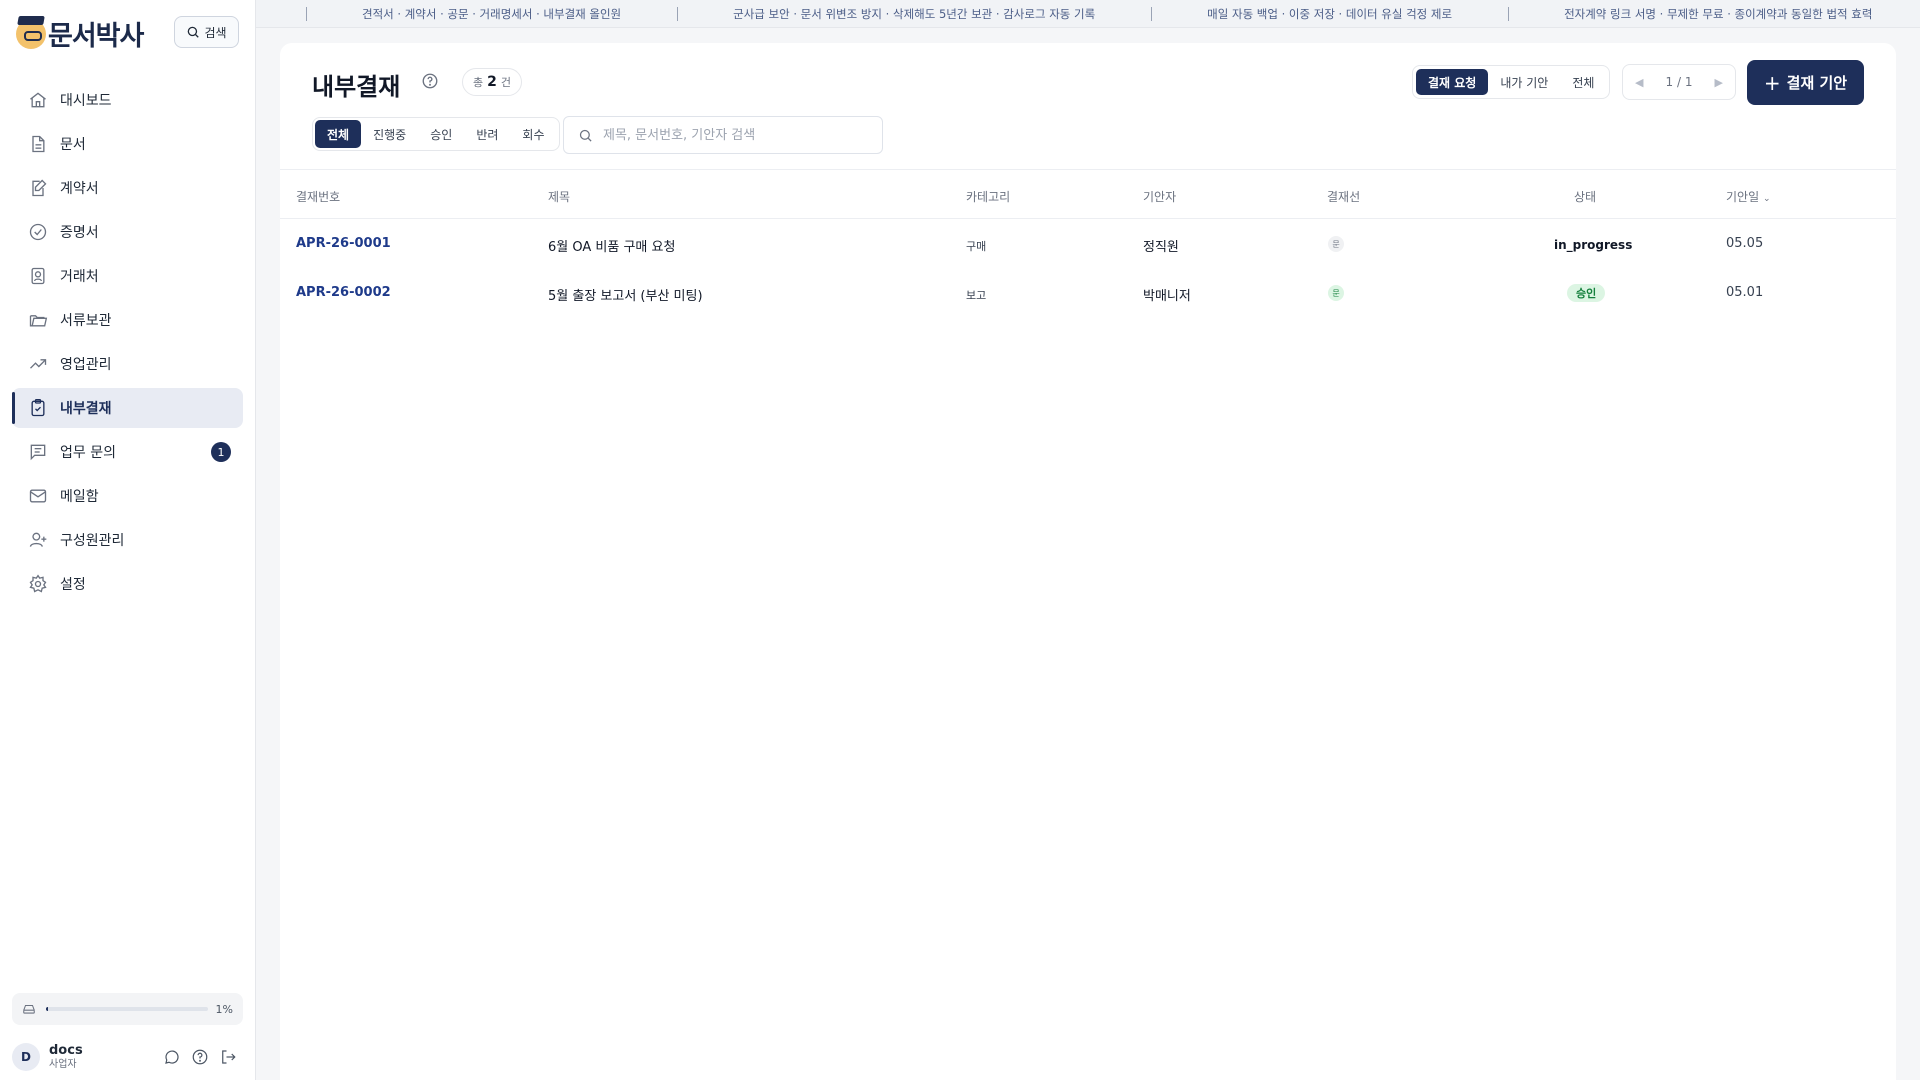 The image size is (1920, 1080). I want to click on ticker-text: 전자계약 링크 서명 · 무제한 무료 · 종이계약과 동일한 법적 효력, so click(1718, 13).